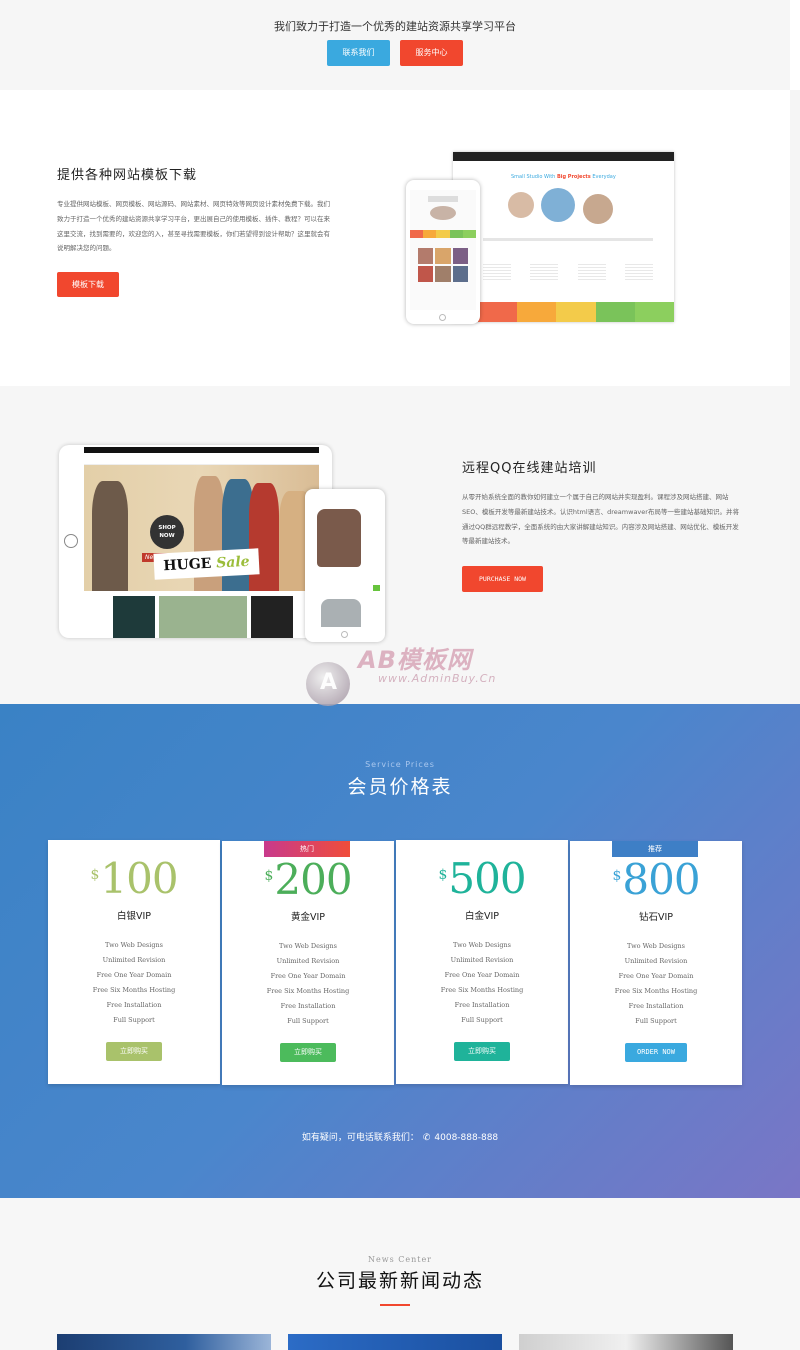 Image resolution: width=800 pixels, height=1350 pixels. I want to click on news-title: 公司最新新闻动态, so click(399, 1281).